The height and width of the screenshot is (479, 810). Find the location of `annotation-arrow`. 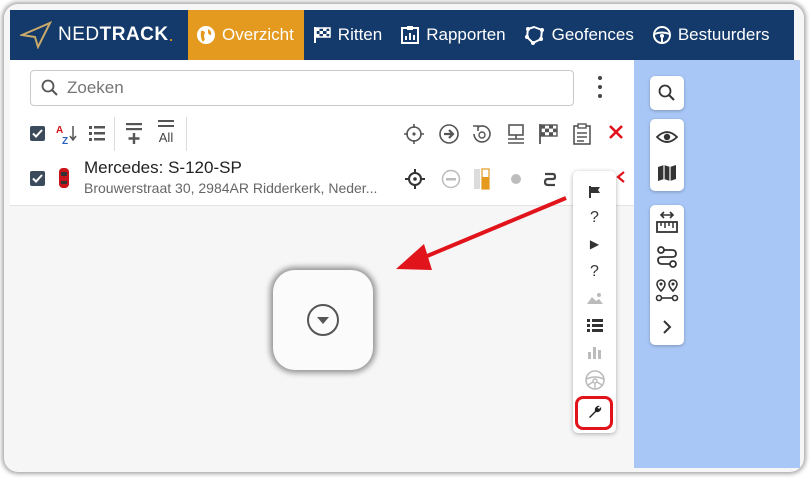

annotation-arrow is located at coordinates (481, 233).